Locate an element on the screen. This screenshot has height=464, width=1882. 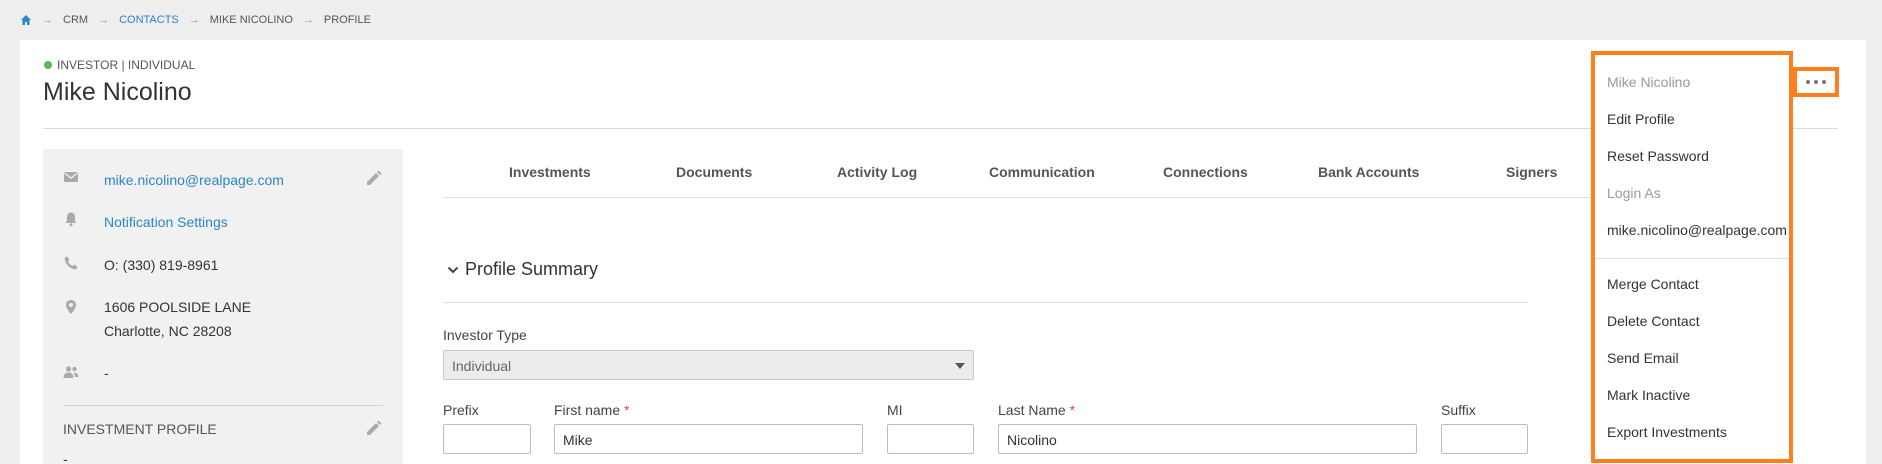
status-badge: INVESTOR | INDIVIDUAL is located at coordinates (119, 65).